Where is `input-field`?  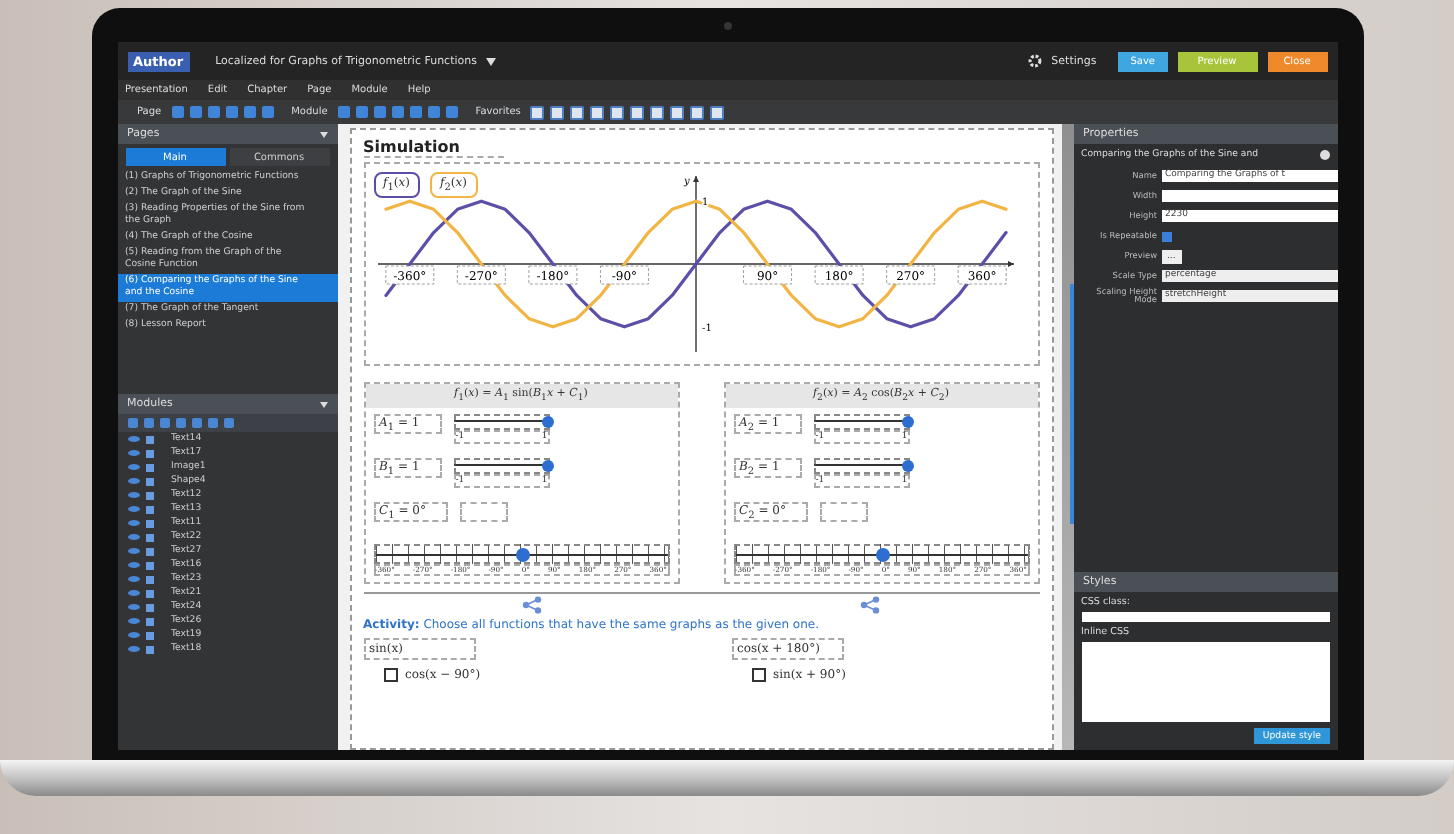 input-field is located at coordinates (1249, 196).